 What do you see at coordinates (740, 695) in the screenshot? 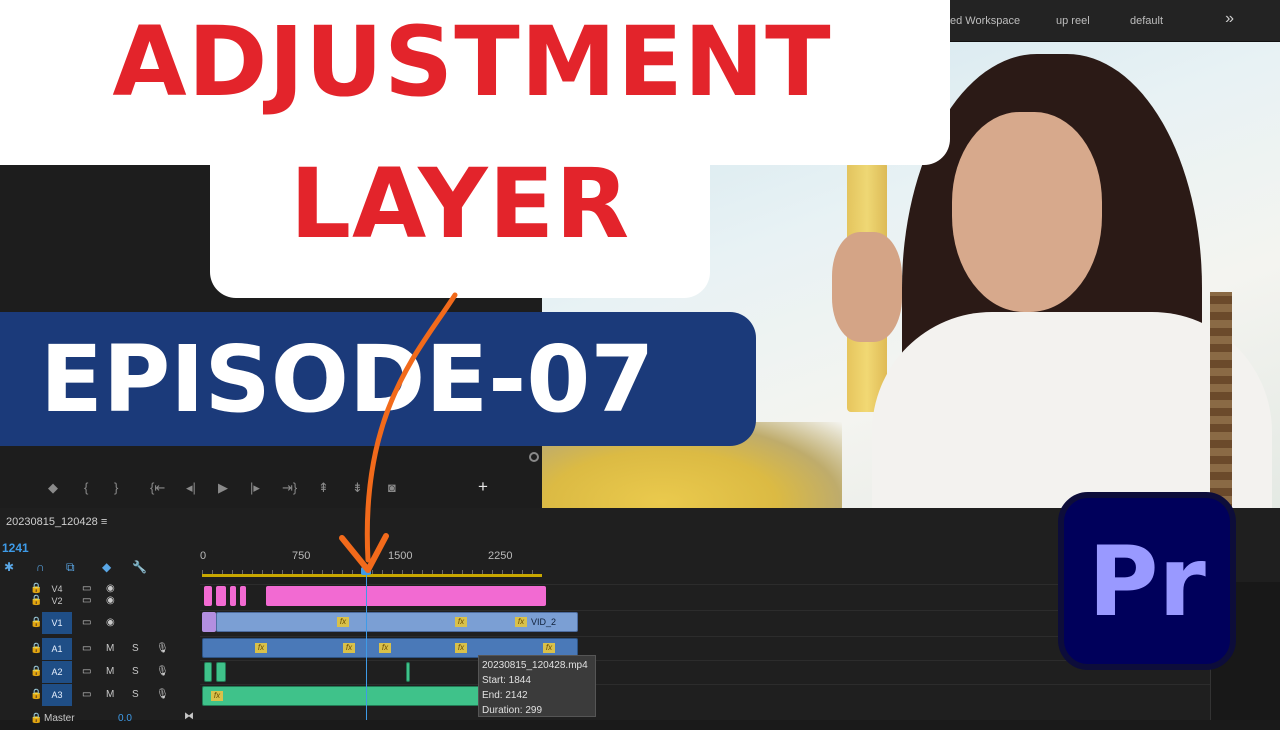
I see `lane-a3: fx` at bounding box center [740, 695].